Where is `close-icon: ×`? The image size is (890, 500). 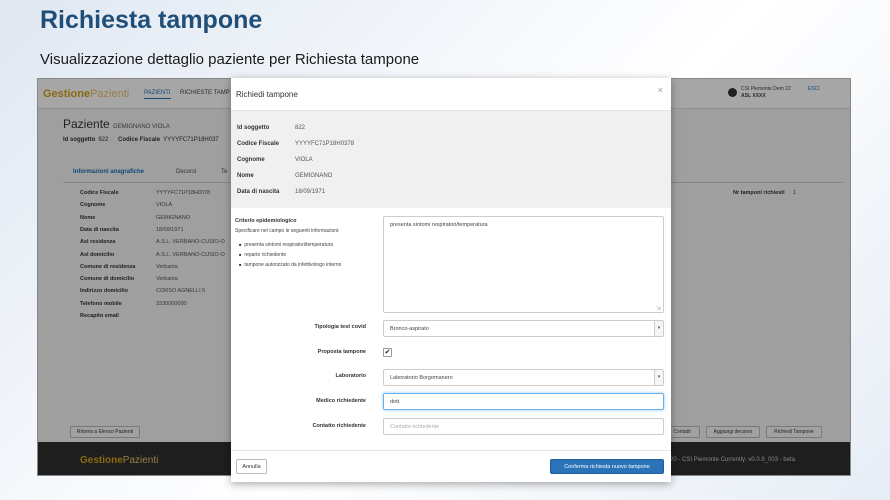 close-icon: × is located at coordinates (660, 90).